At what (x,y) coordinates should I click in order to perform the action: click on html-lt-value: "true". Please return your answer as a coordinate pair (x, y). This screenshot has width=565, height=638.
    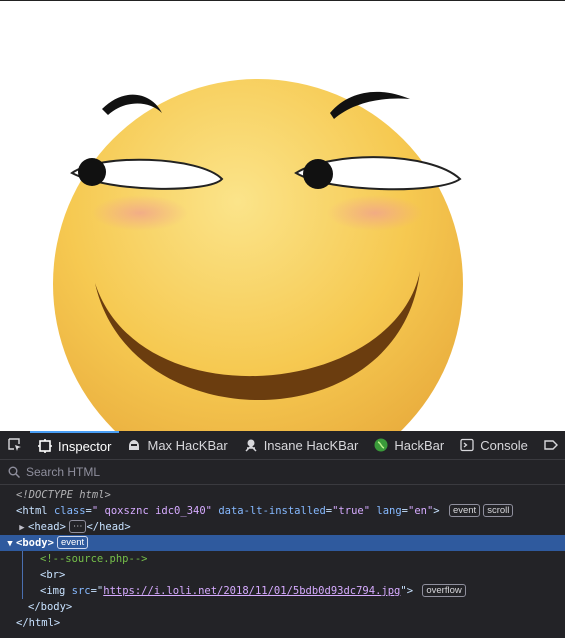
    Looking at the image, I should click on (351, 511).